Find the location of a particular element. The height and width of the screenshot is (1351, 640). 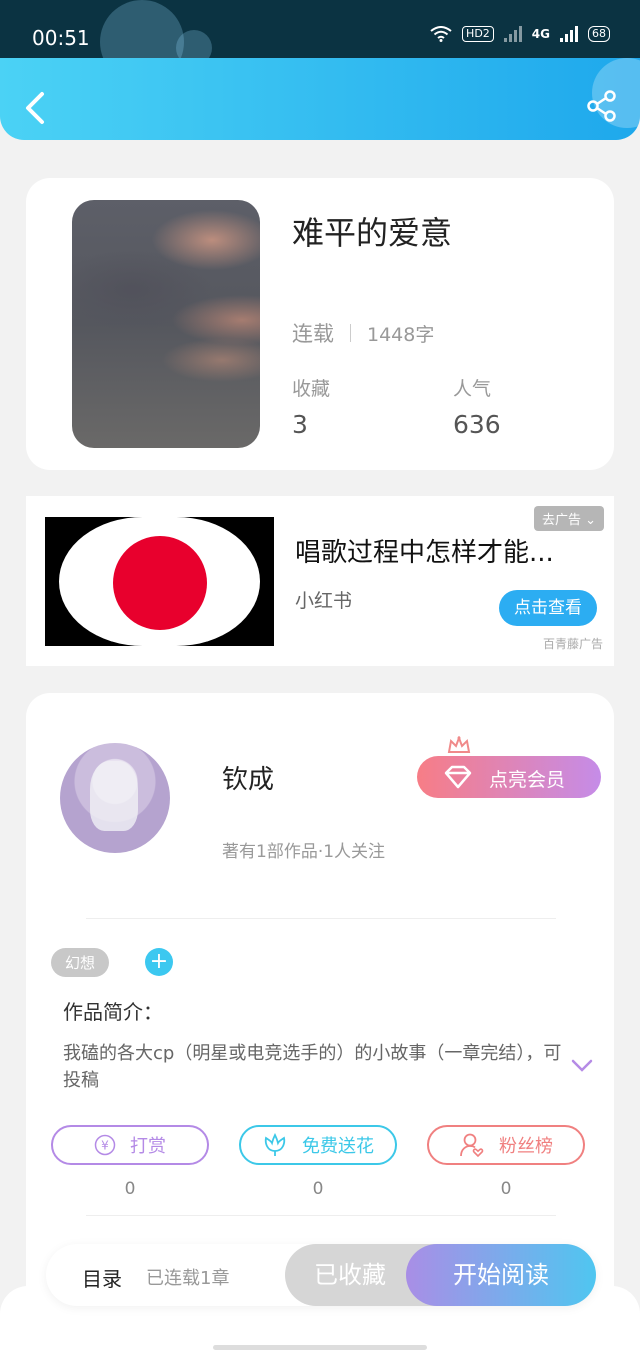

reward-button: ¥ 打赏 is located at coordinates (130, 1145).